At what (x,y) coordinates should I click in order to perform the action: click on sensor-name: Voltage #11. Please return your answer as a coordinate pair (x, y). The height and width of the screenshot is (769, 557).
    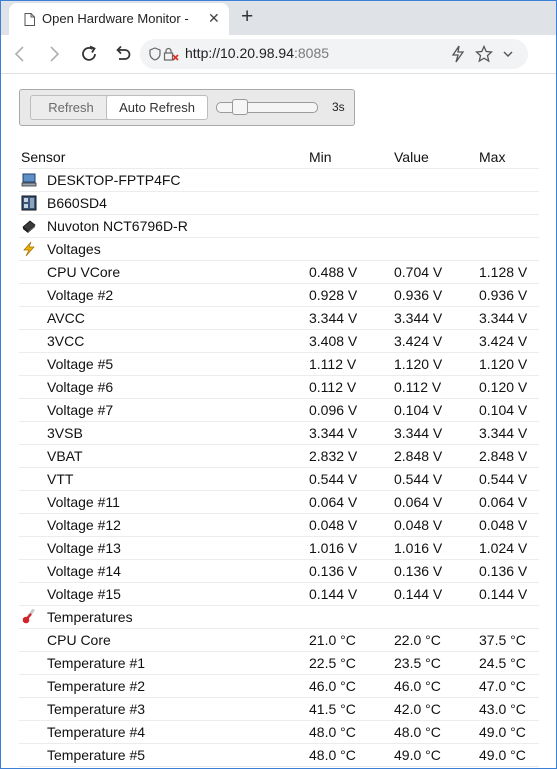
    Looking at the image, I should click on (83, 502).